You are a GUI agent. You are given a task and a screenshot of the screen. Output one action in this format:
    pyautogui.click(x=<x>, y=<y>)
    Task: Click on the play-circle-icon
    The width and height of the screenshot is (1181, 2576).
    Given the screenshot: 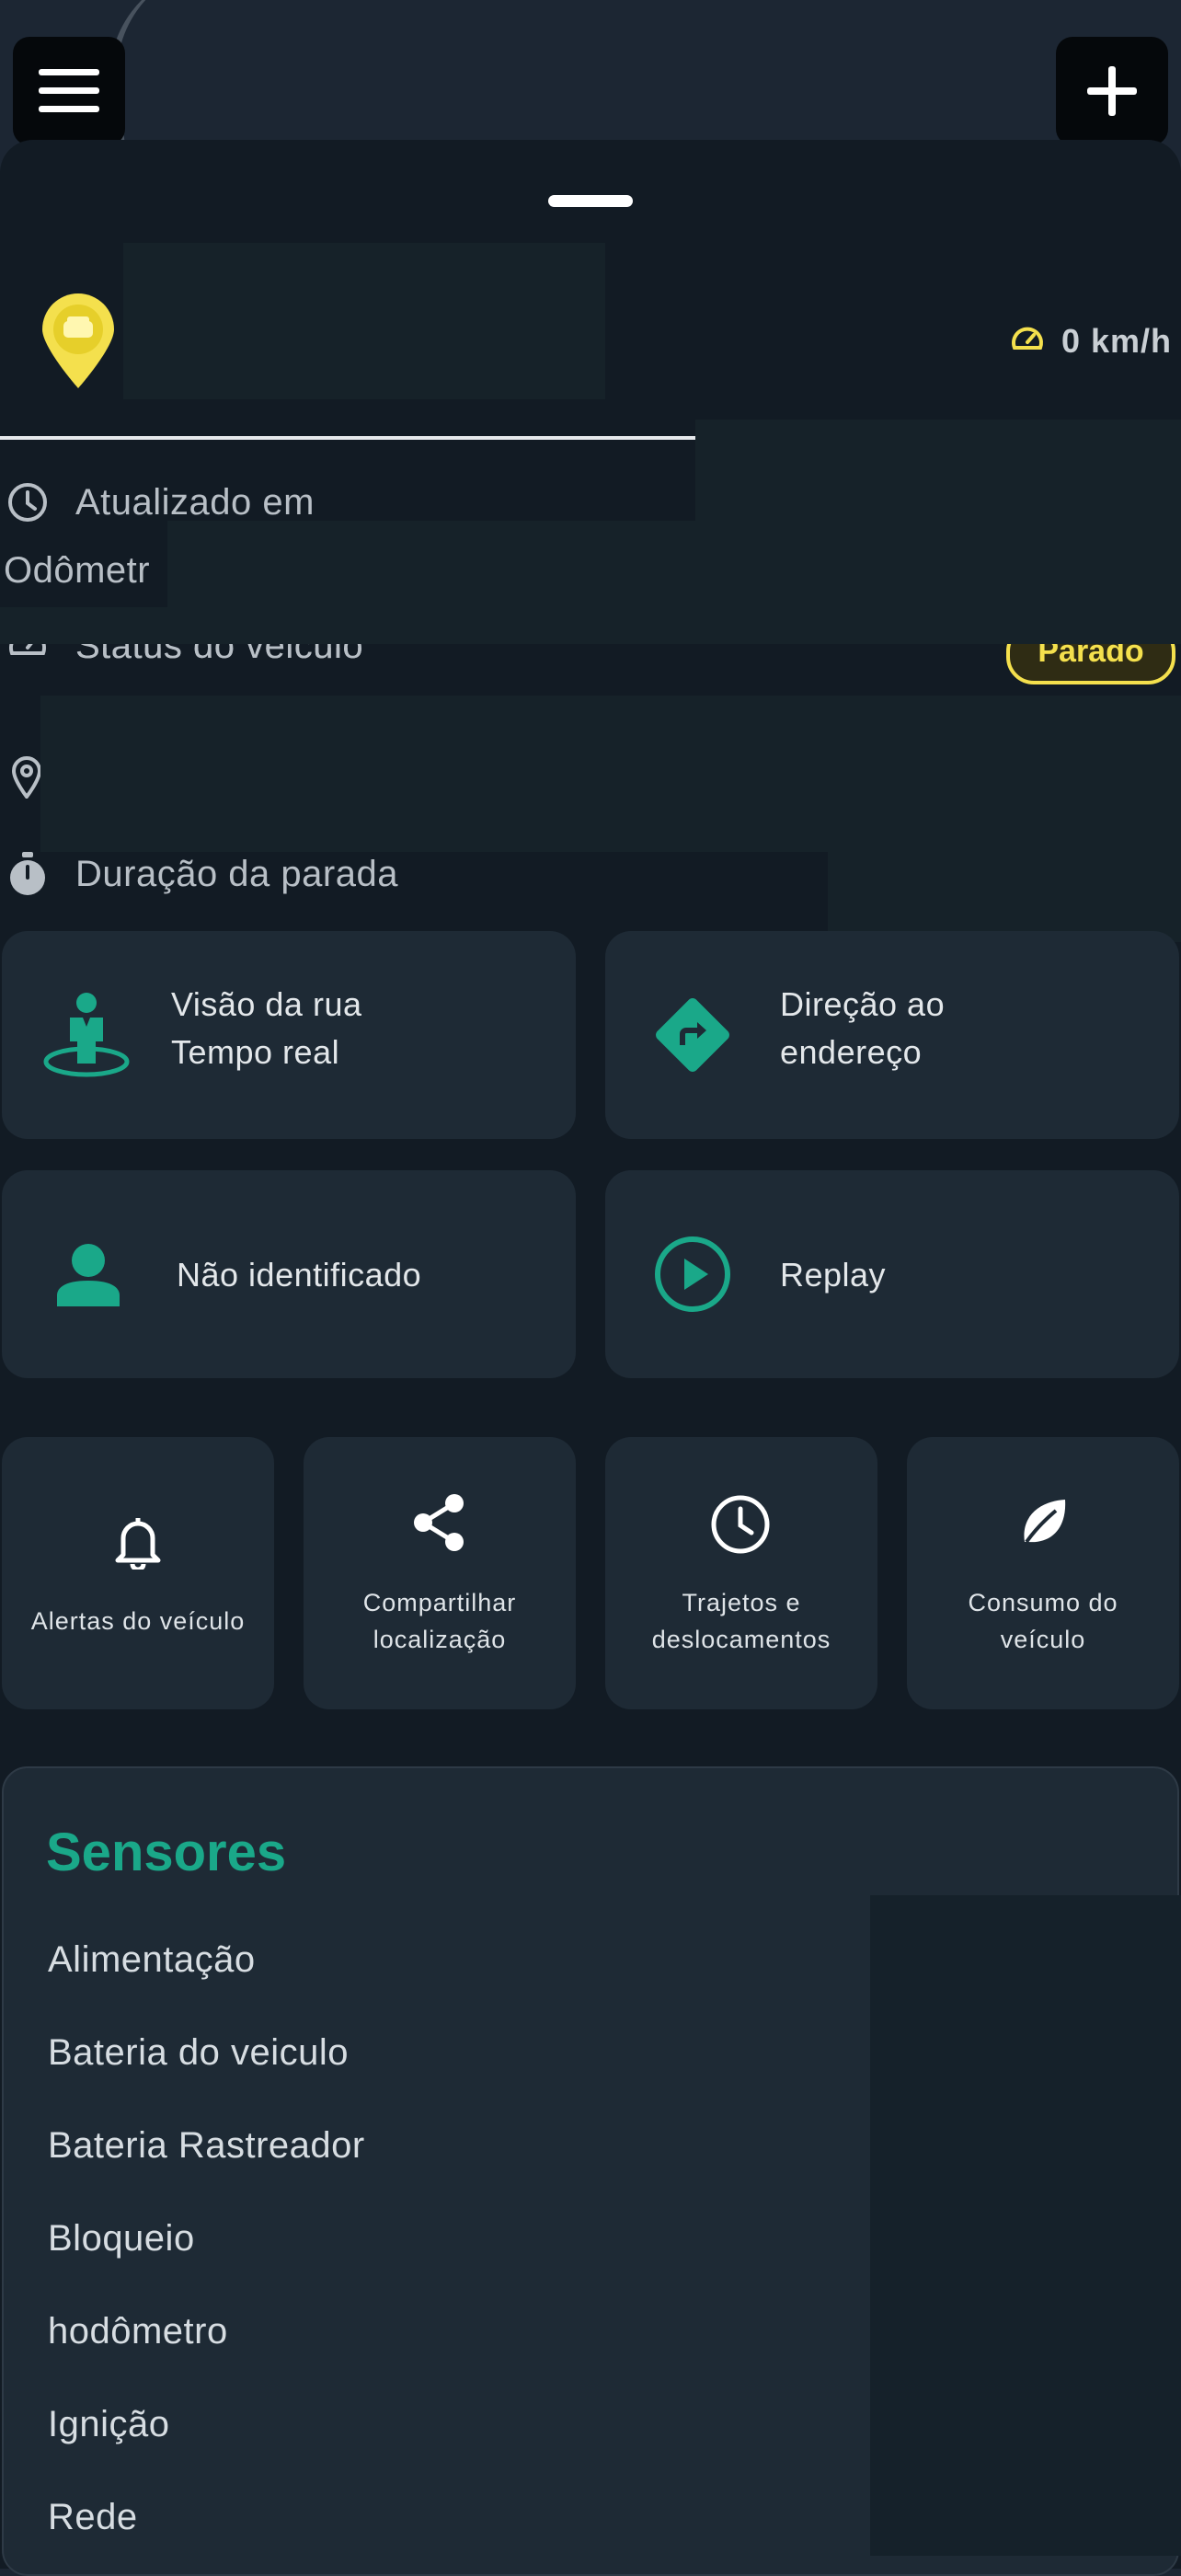 What is the action you would take?
    pyautogui.click(x=692, y=1274)
    